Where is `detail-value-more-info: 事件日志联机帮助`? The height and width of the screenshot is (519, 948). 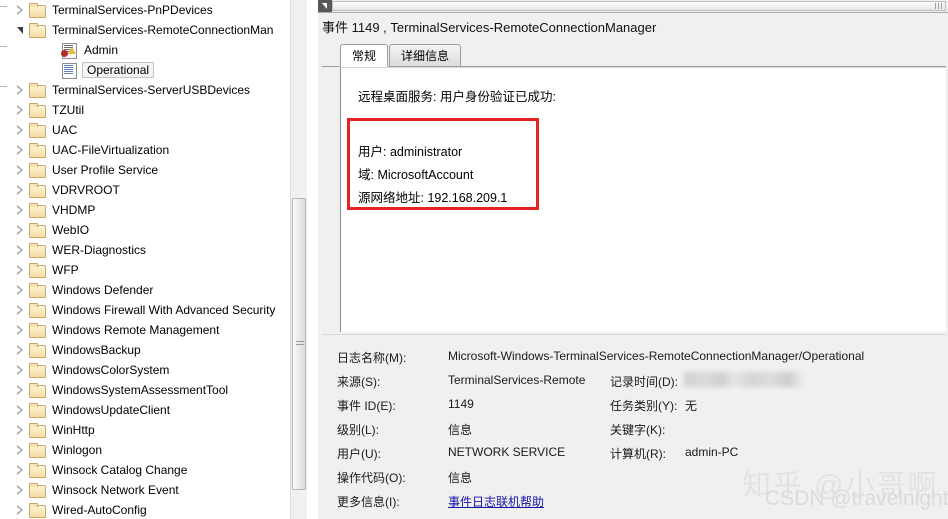 detail-value-more-info: 事件日志联机帮助 is located at coordinates (496, 501).